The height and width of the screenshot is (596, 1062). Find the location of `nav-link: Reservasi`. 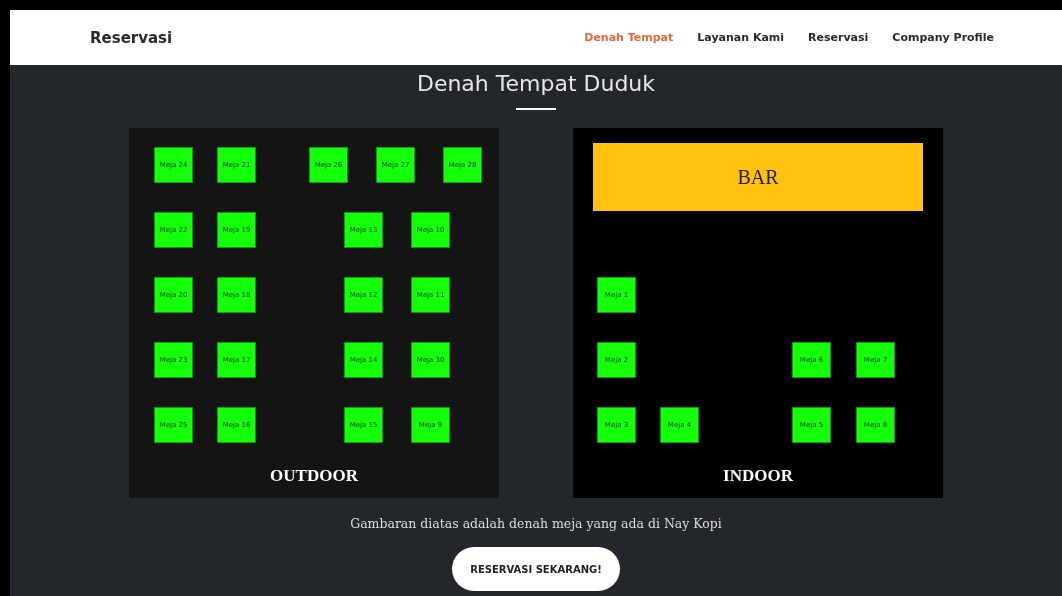

nav-link: Reservasi is located at coordinates (838, 37).